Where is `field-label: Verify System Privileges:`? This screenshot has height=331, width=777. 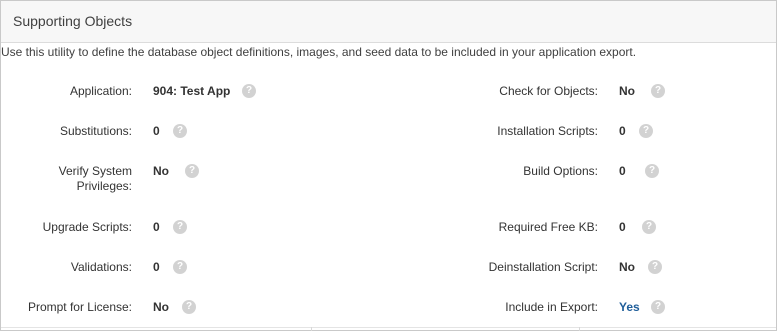
field-label: Verify System Privileges: is located at coordinates (95, 178).